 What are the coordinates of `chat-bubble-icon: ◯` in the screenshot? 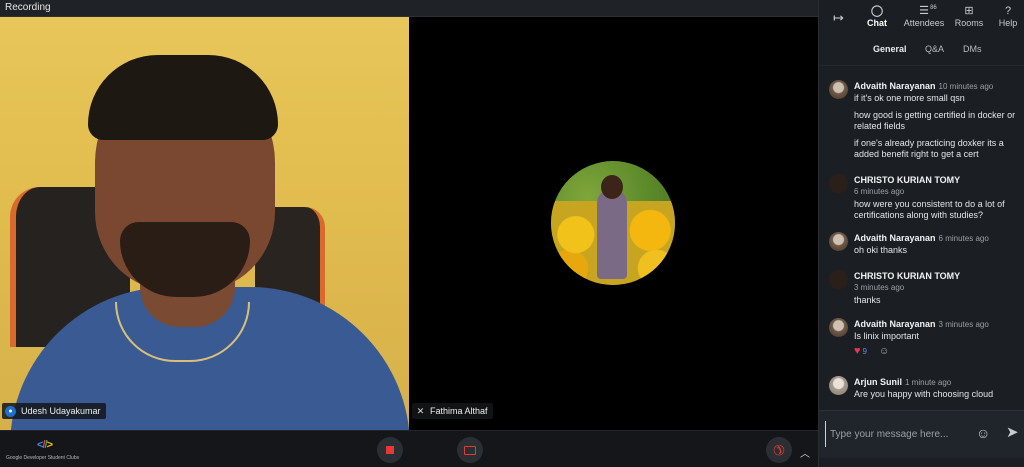 It's located at (877, 11).